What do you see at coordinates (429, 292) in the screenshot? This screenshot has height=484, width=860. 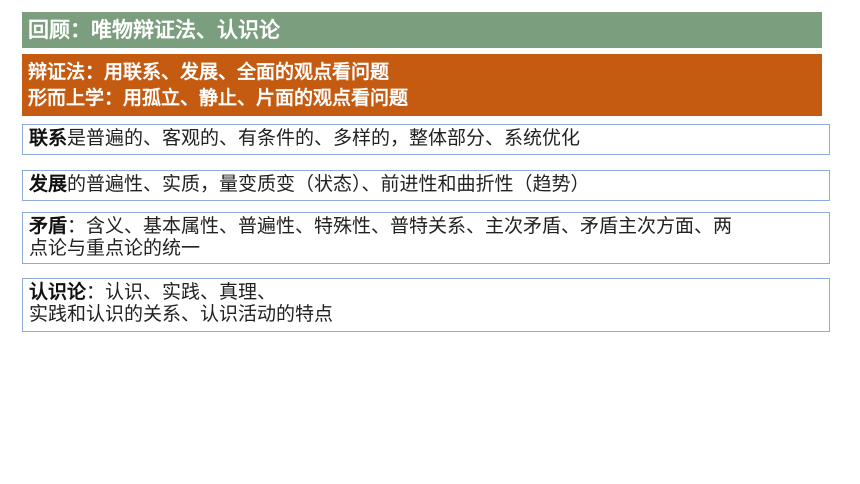 I see `epistemology-line-1: 认识论：认识、实践、真理、` at bounding box center [429, 292].